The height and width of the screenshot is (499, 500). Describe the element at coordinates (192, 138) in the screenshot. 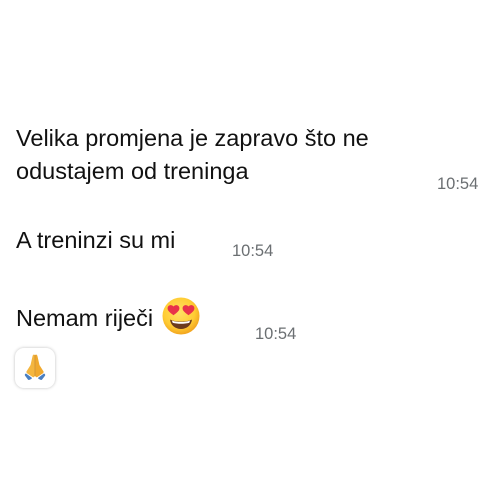

I see `message-1-line-1: Velika promjena je zapravo što ne` at that location.